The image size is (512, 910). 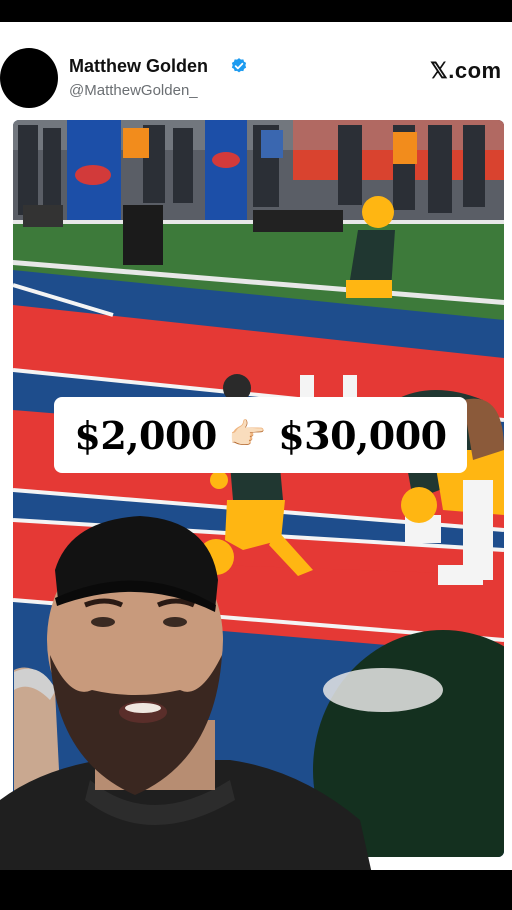 What do you see at coordinates (256, 890) in the screenshot?
I see `bottom-letterbox` at bounding box center [256, 890].